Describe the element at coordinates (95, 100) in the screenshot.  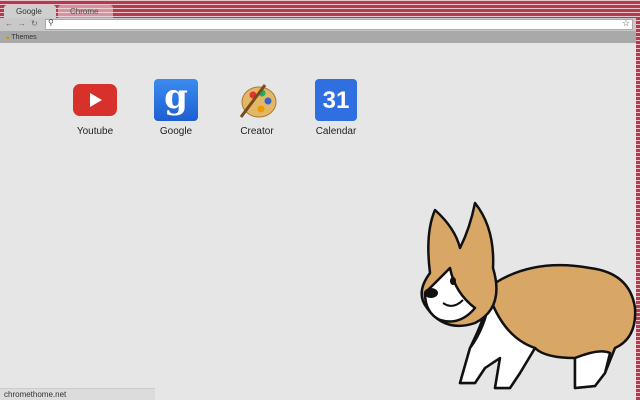
I see `youtube-icon` at that location.